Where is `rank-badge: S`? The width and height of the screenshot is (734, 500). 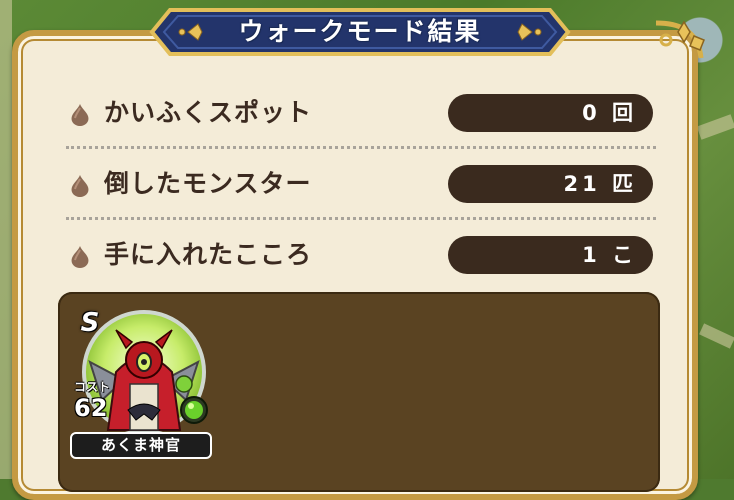
rank-badge: S is located at coordinates (90, 323).